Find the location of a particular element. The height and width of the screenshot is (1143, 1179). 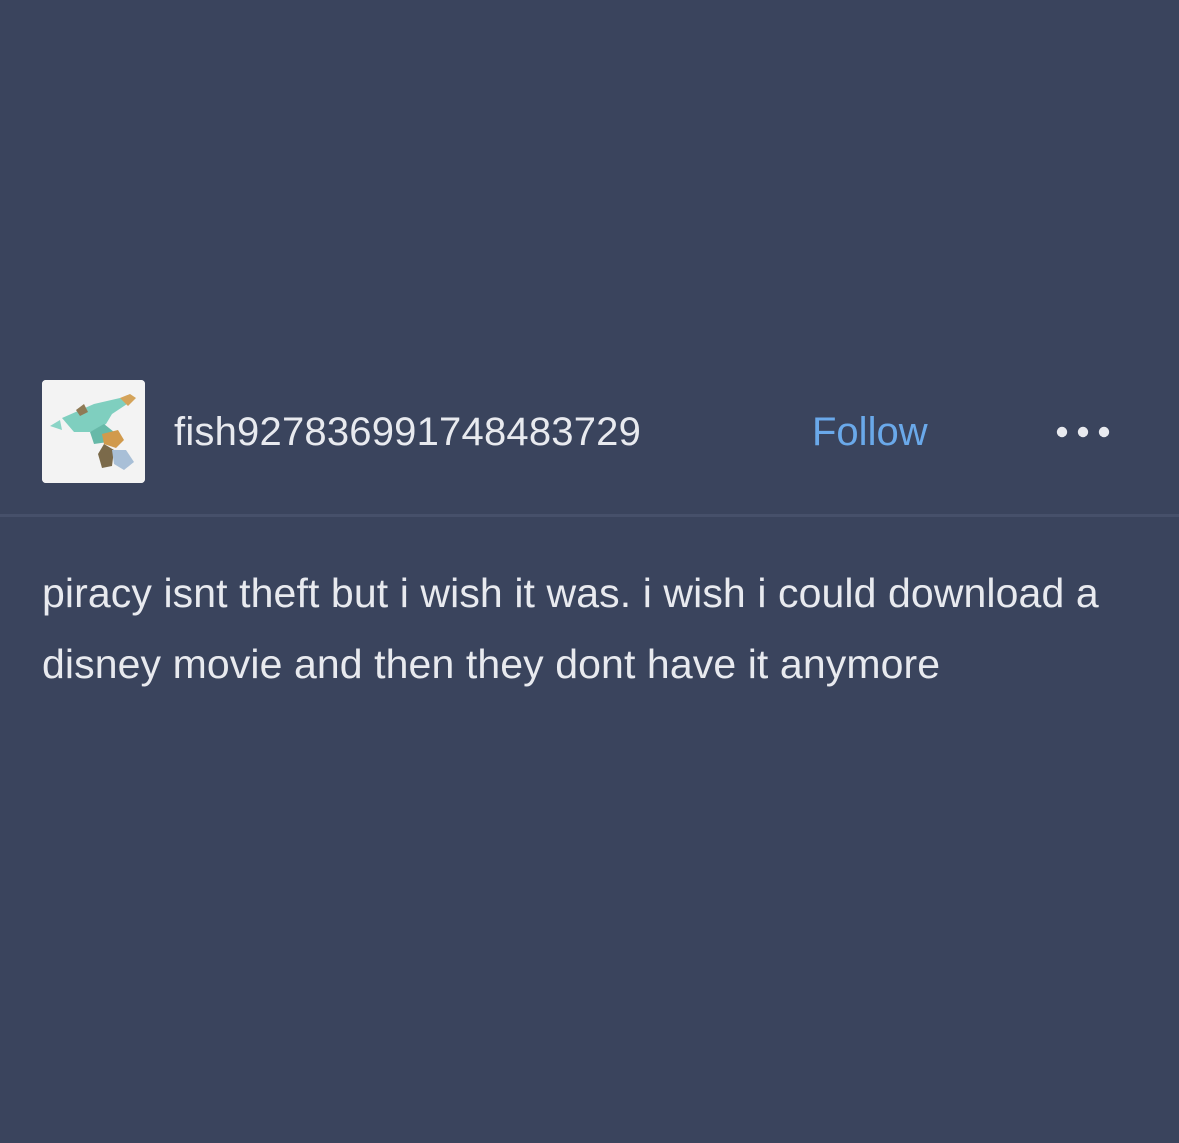

more-options-button is located at coordinates (1083, 432).